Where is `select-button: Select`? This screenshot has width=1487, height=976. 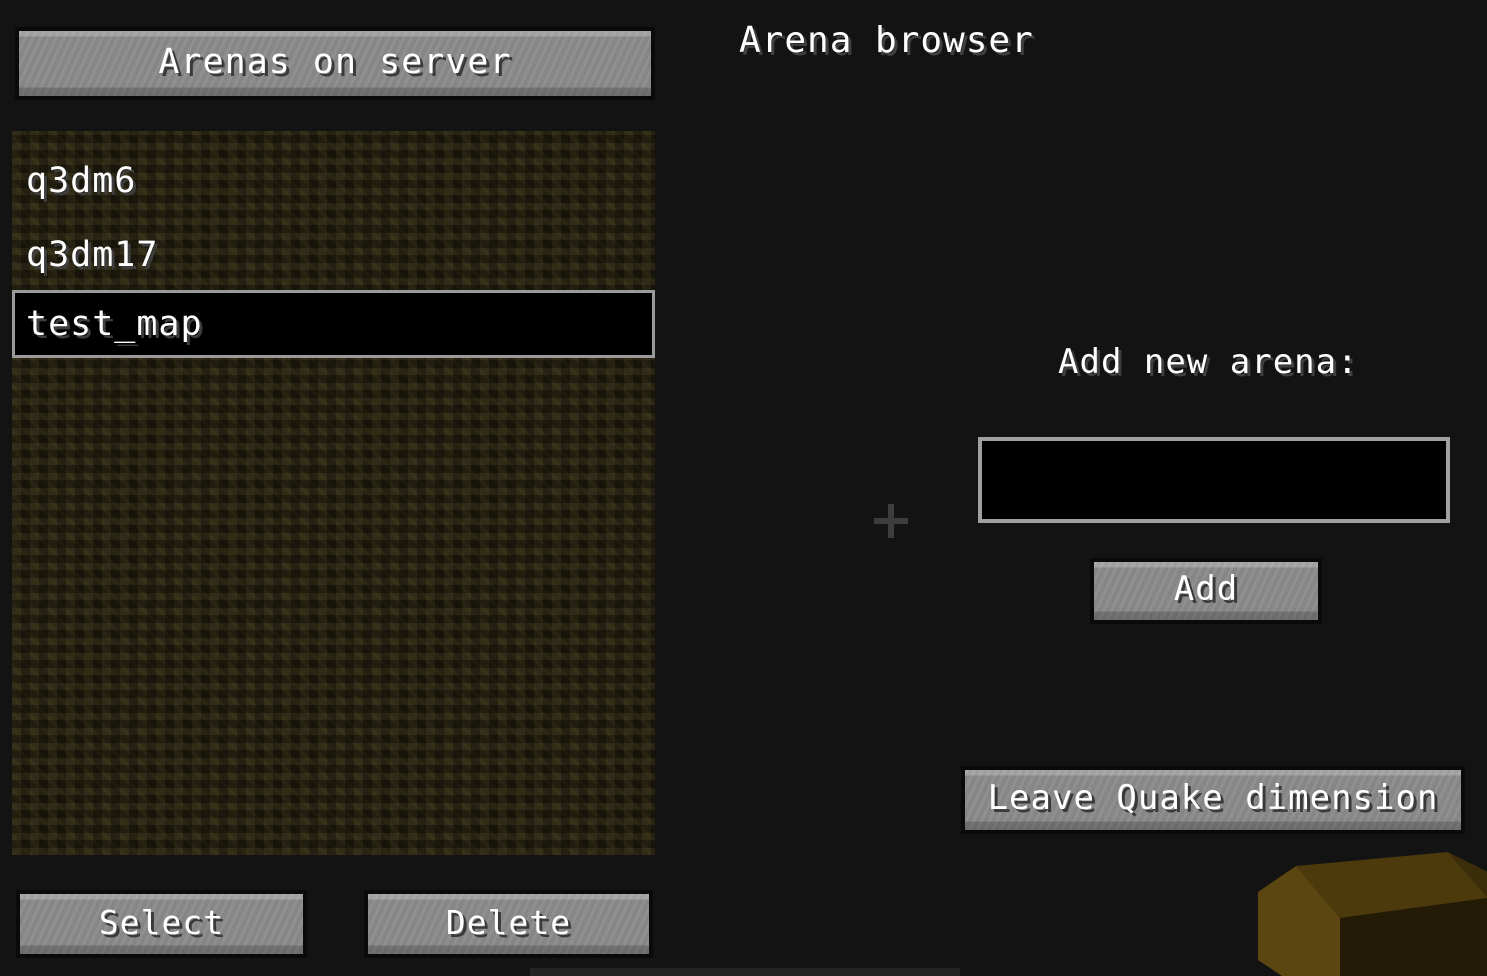
select-button: Select is located at coordinates (161, 924).